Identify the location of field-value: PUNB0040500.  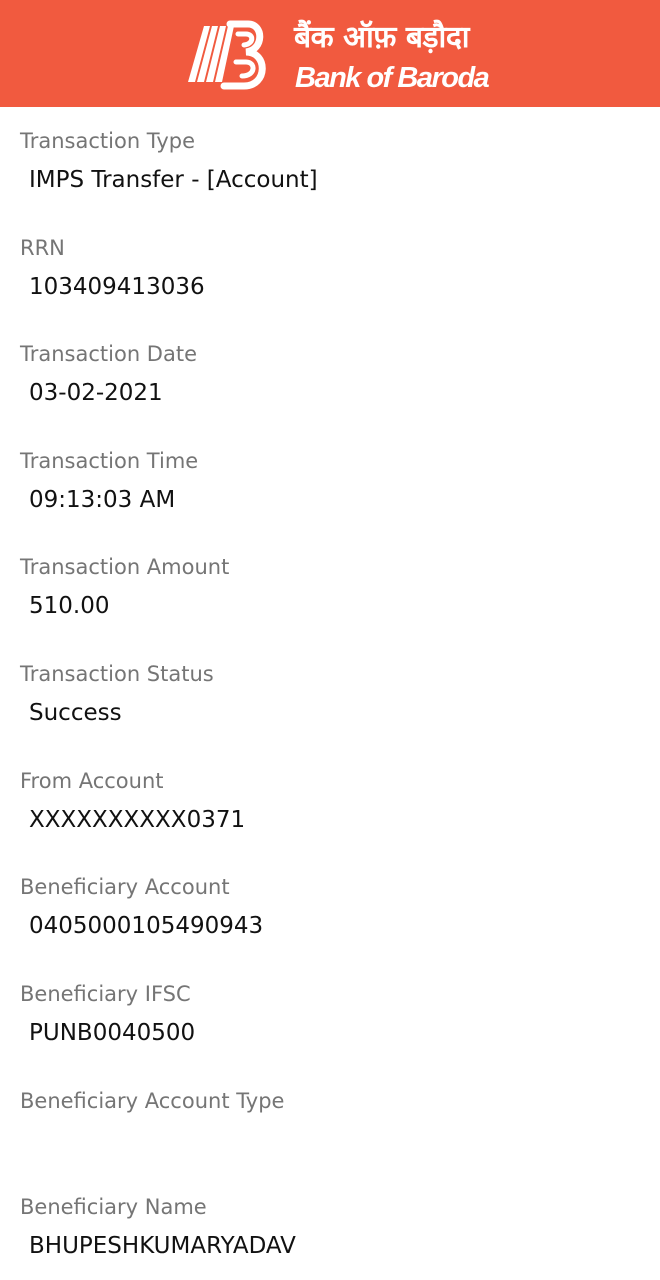
(112, 1033).